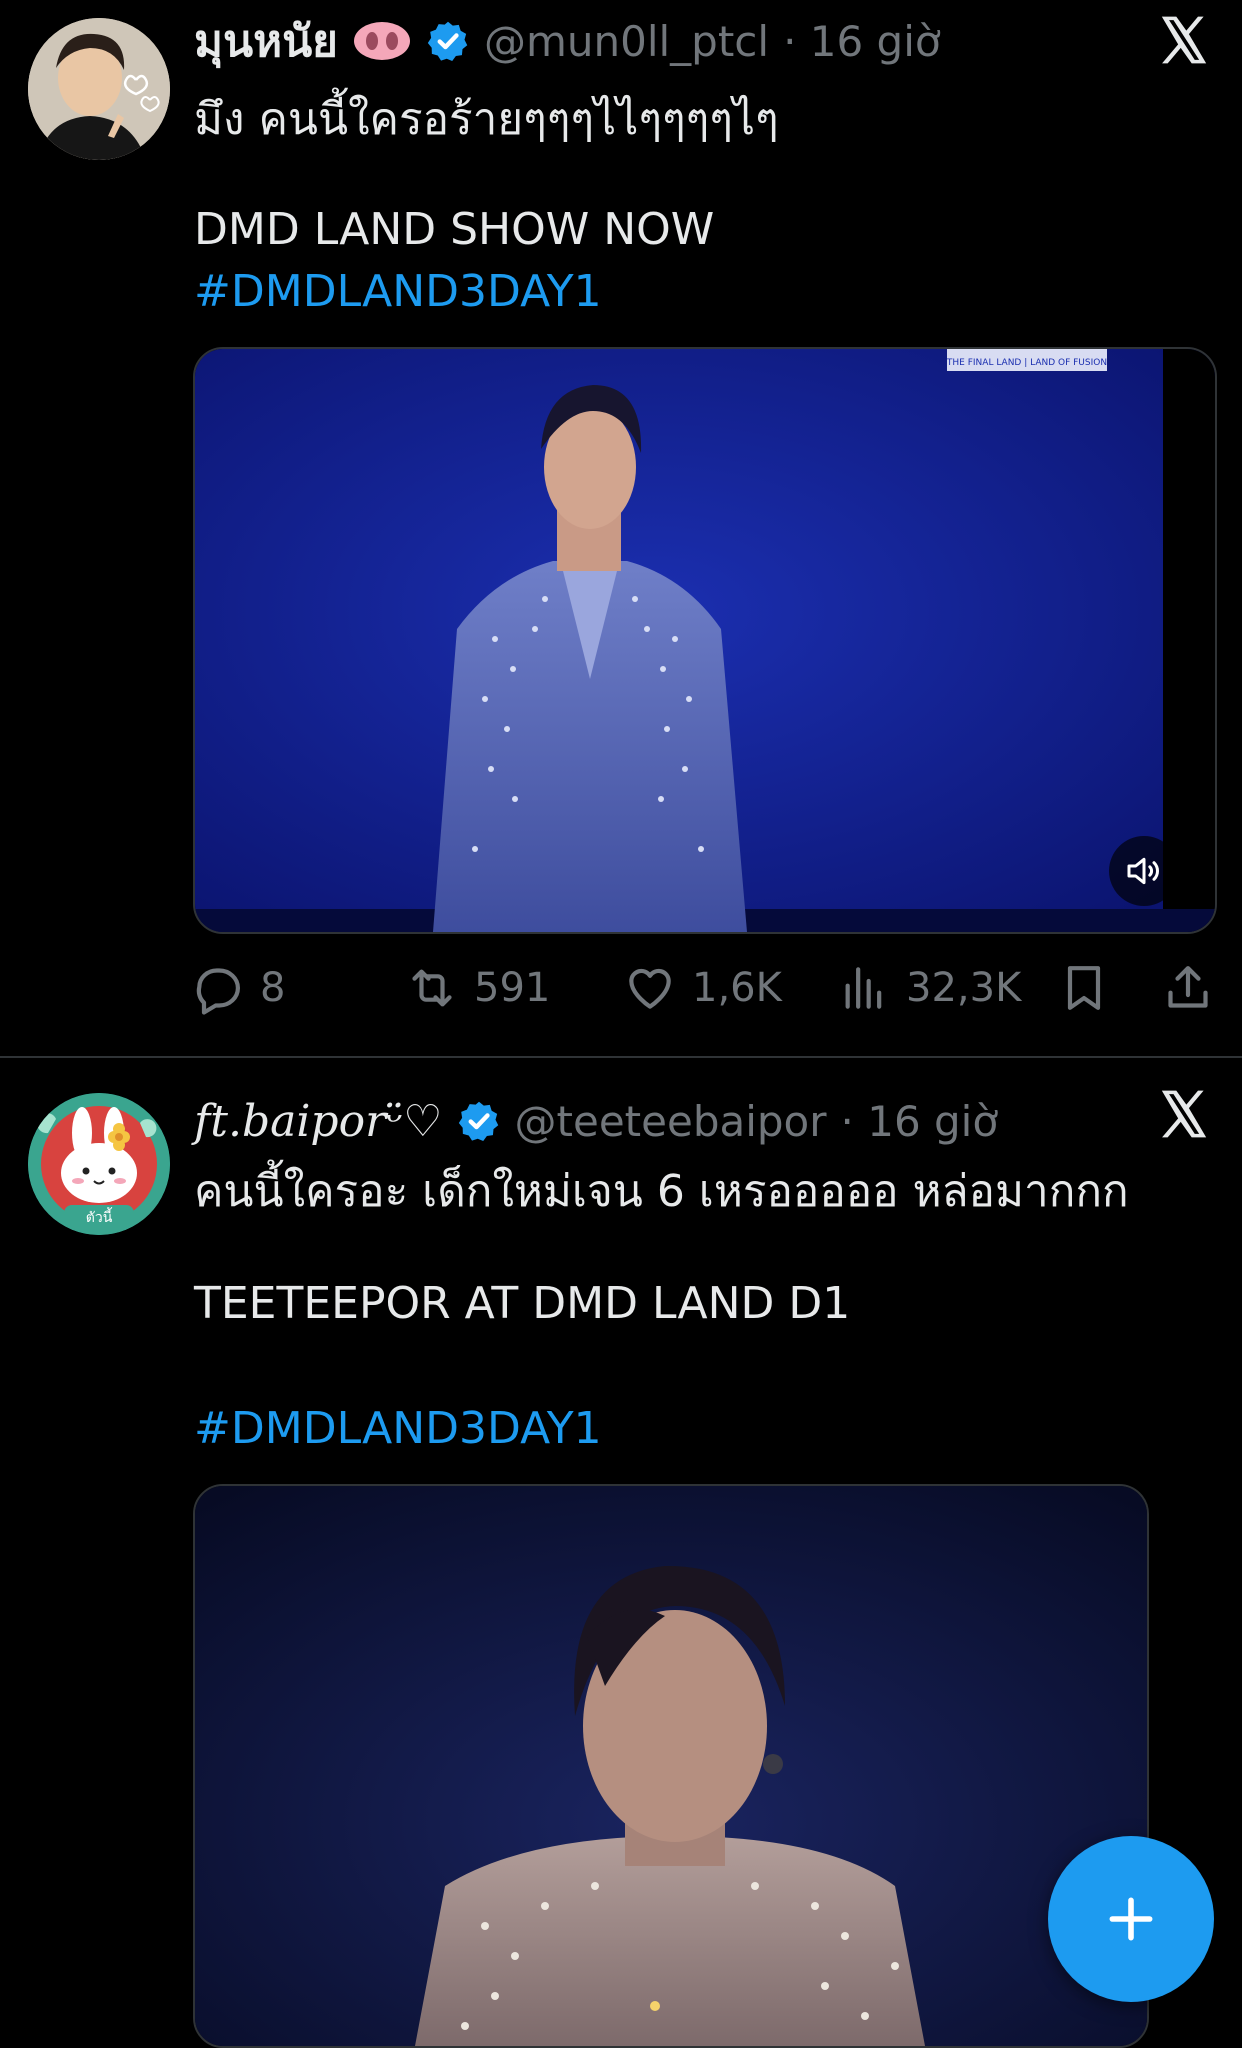 The height and width of the screenshot is (2048, 1242). Describe the element at coordinates (414, 1121) in the screenshot. I see `display-name-emoticon: ᵕ̈♡` at that location.